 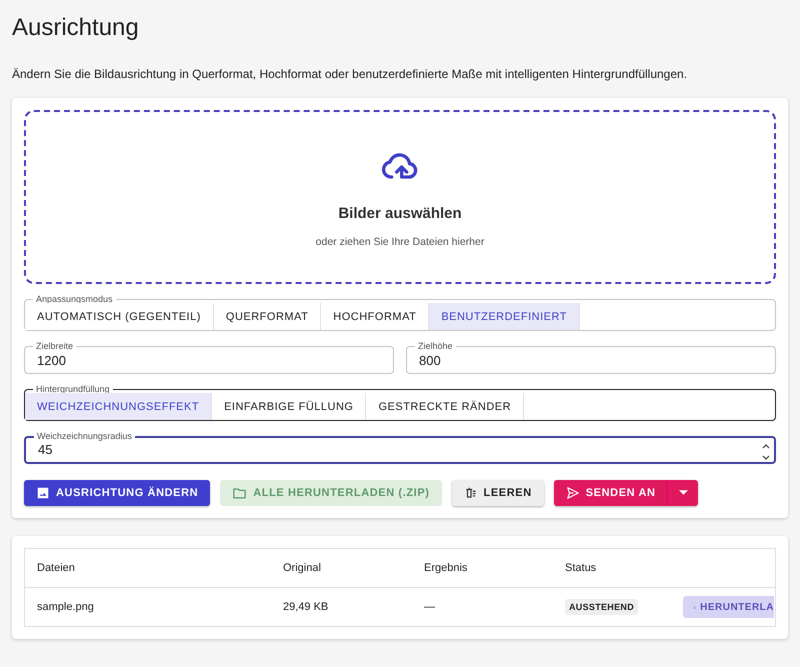 I want to click on group-label: Anpassungsmodus, so click(x=74, y=299).